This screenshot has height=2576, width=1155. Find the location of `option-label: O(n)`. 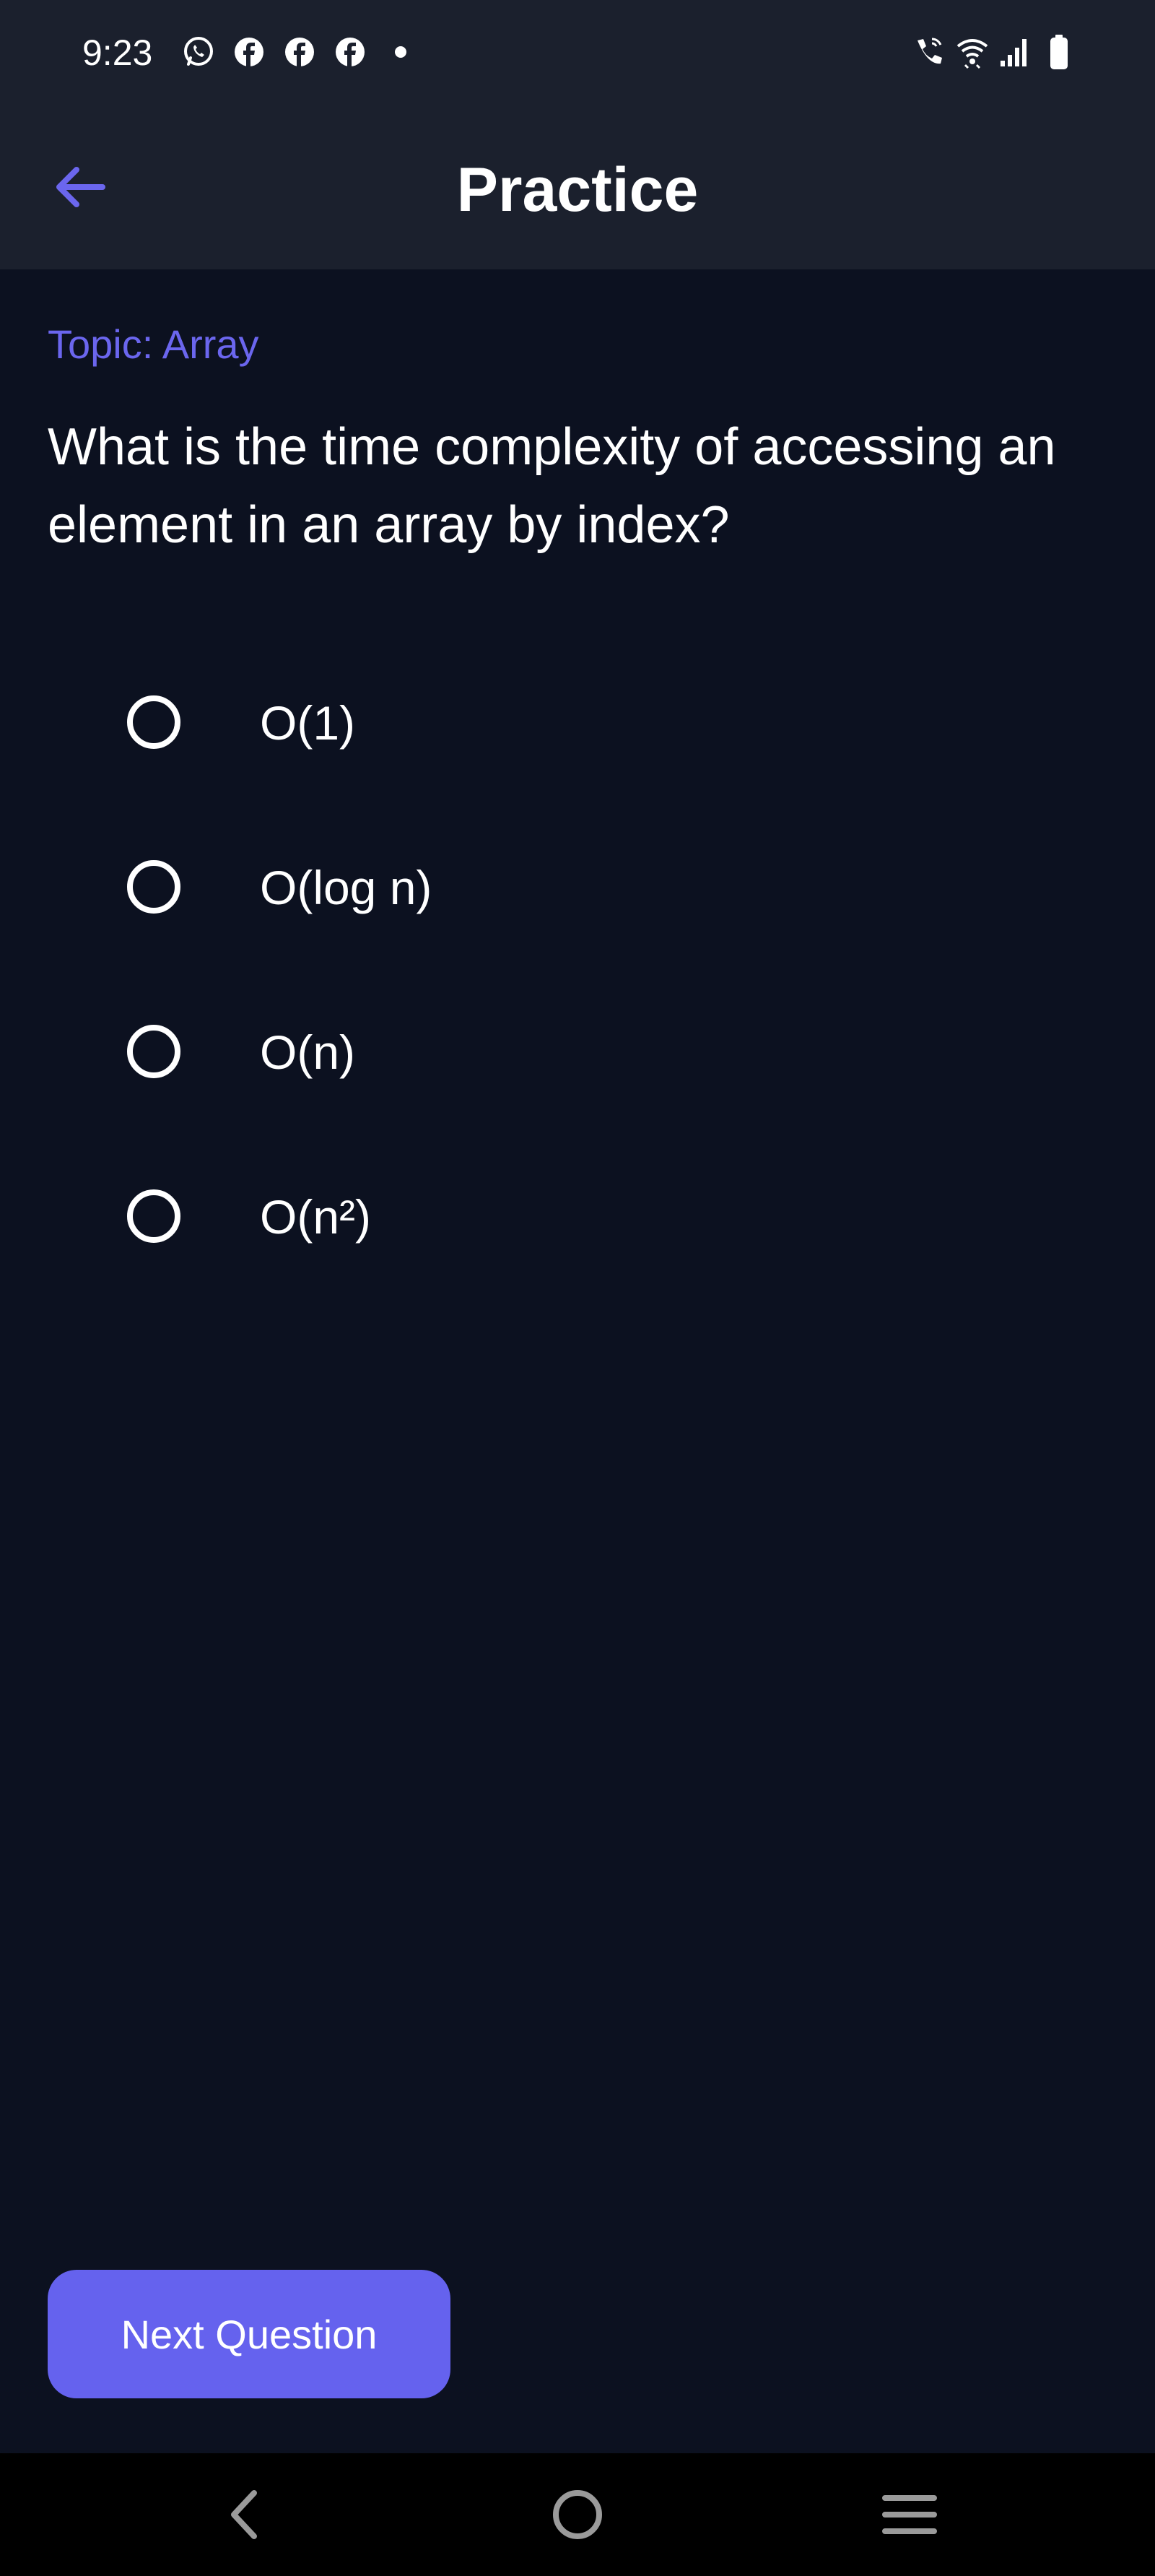

option-label: O(n) is located at coordinates (307, 1052).